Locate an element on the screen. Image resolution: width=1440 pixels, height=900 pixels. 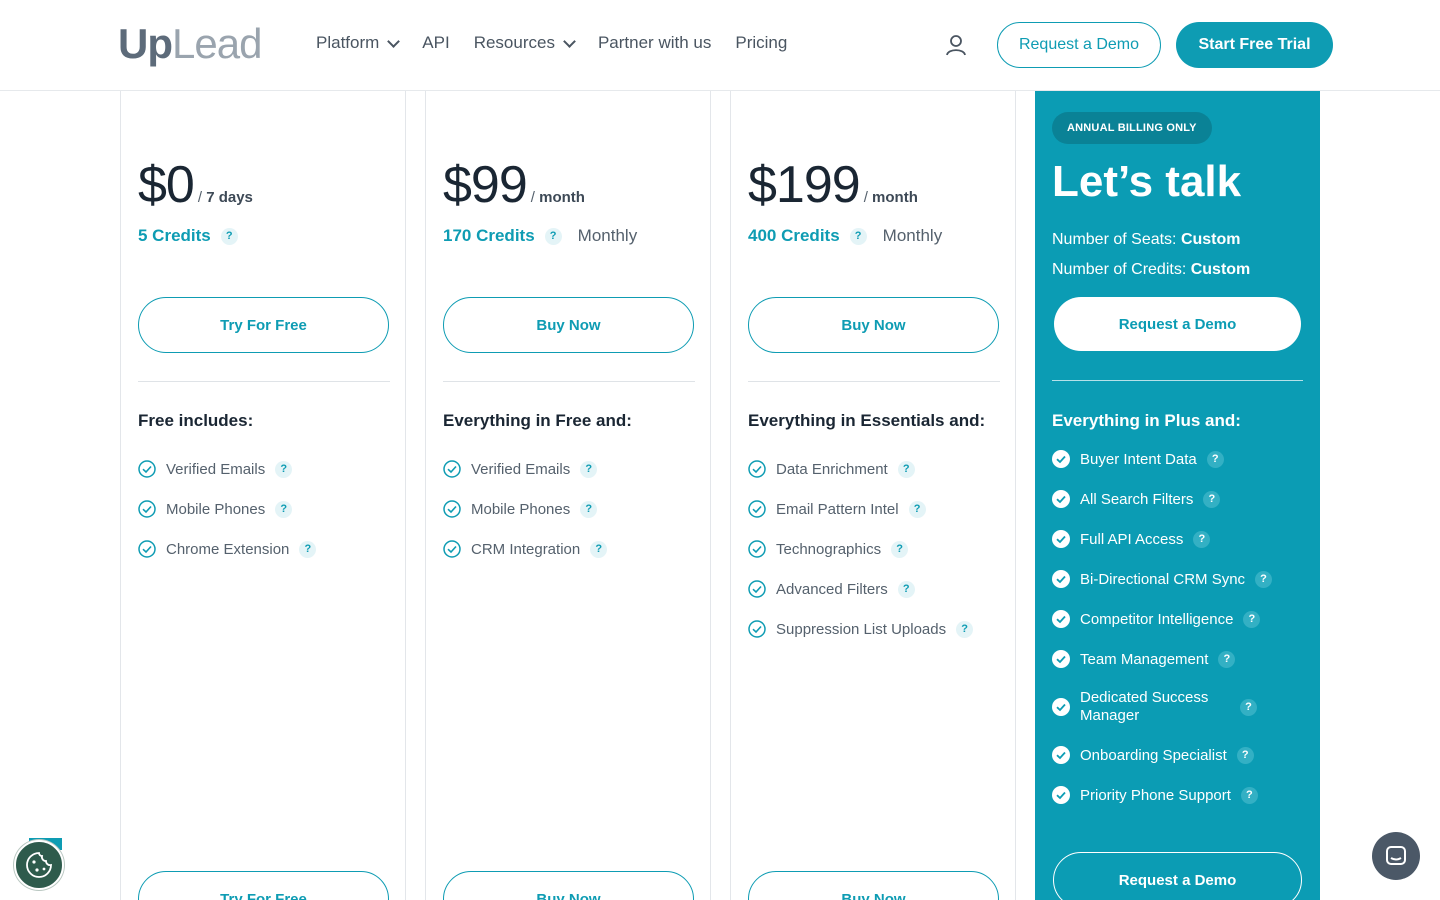
feature-label: Chrome Extension is located at coordinates (228, 549).